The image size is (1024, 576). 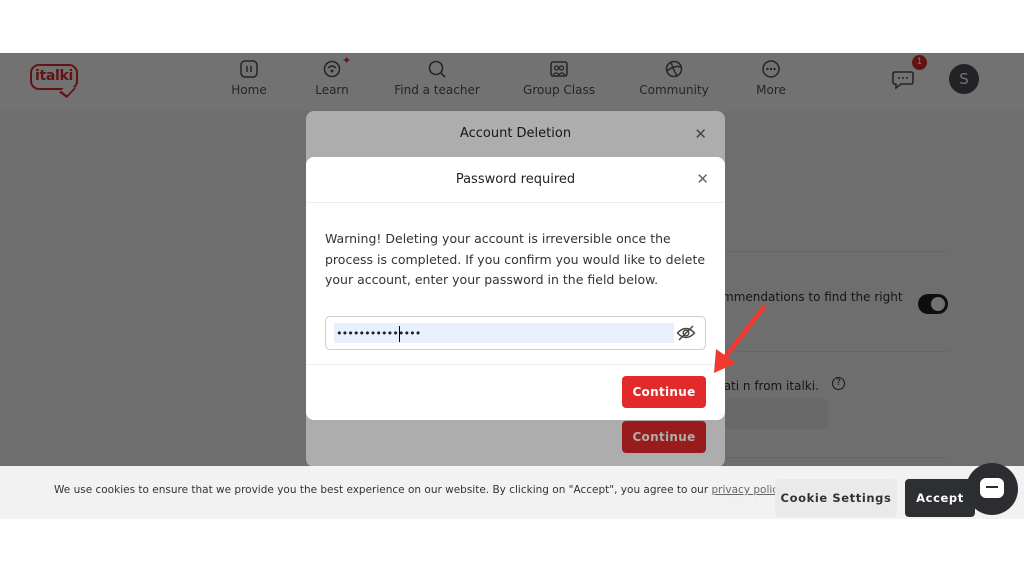 I want to click on continue-button: Continue, so click(x=664, y=392).